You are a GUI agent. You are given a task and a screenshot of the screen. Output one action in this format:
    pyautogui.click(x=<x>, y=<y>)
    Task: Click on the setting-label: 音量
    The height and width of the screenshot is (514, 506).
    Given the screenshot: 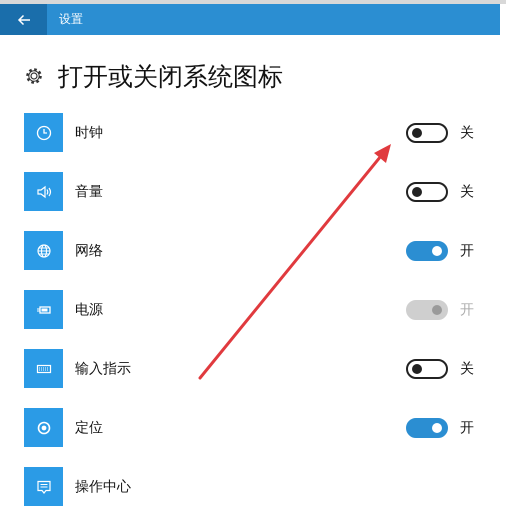 What is the action you would take?
    pyautogui.click(x=89, y=191)
    